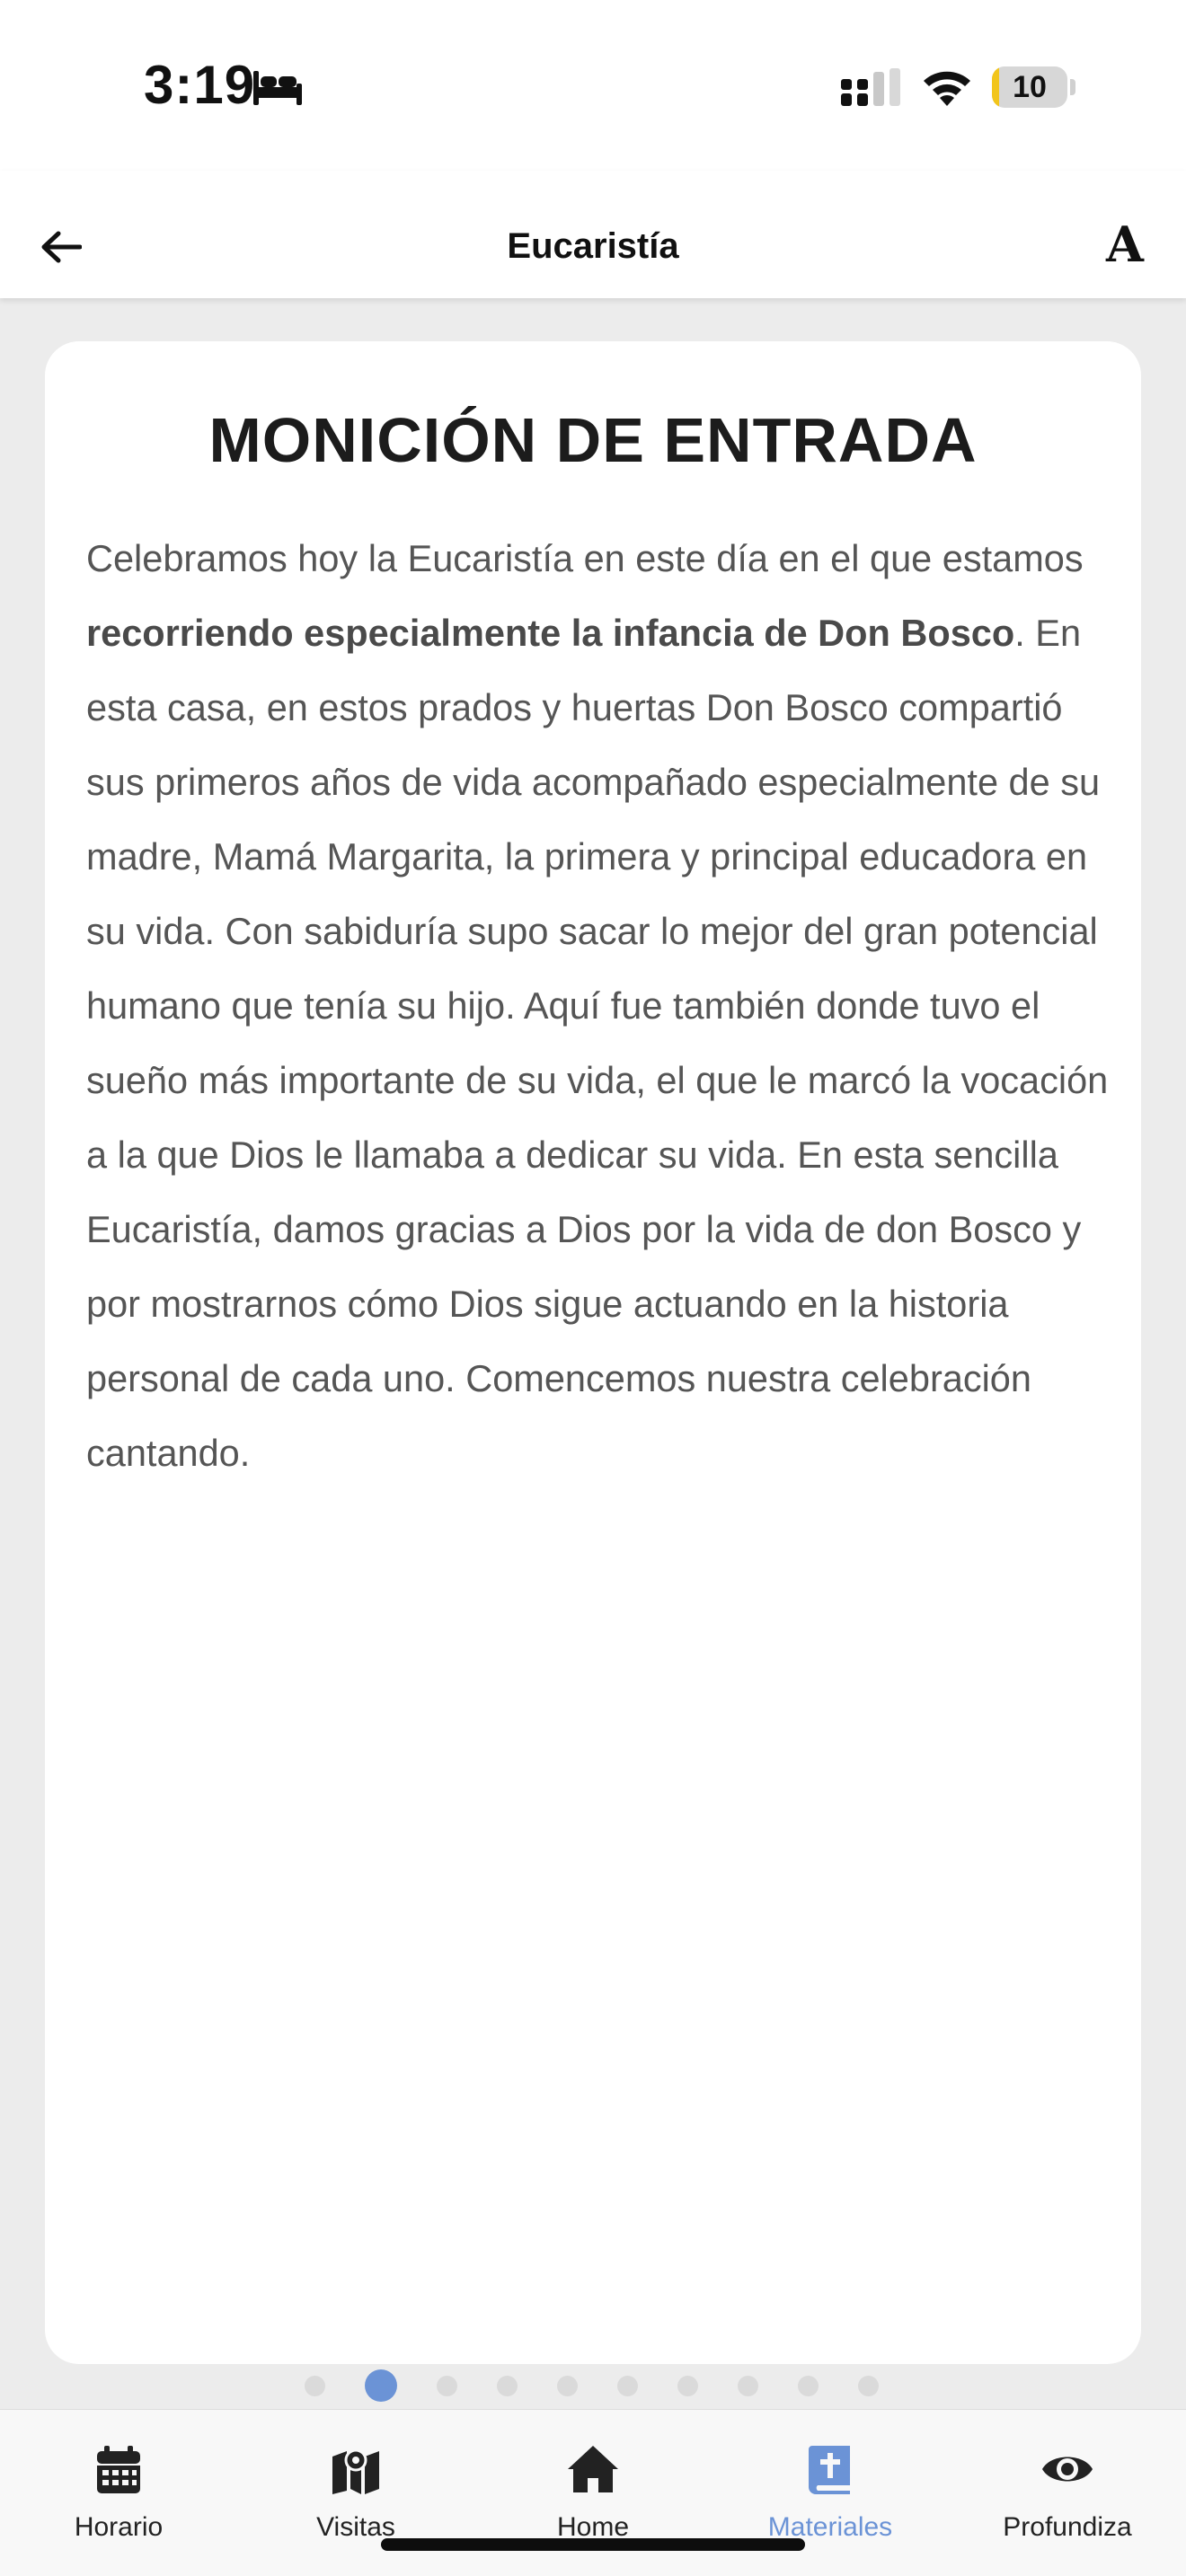 The width and height of the screenshot is (1186, 2576). I want to click on status-bar: 3:19 10, so click(593, 85).